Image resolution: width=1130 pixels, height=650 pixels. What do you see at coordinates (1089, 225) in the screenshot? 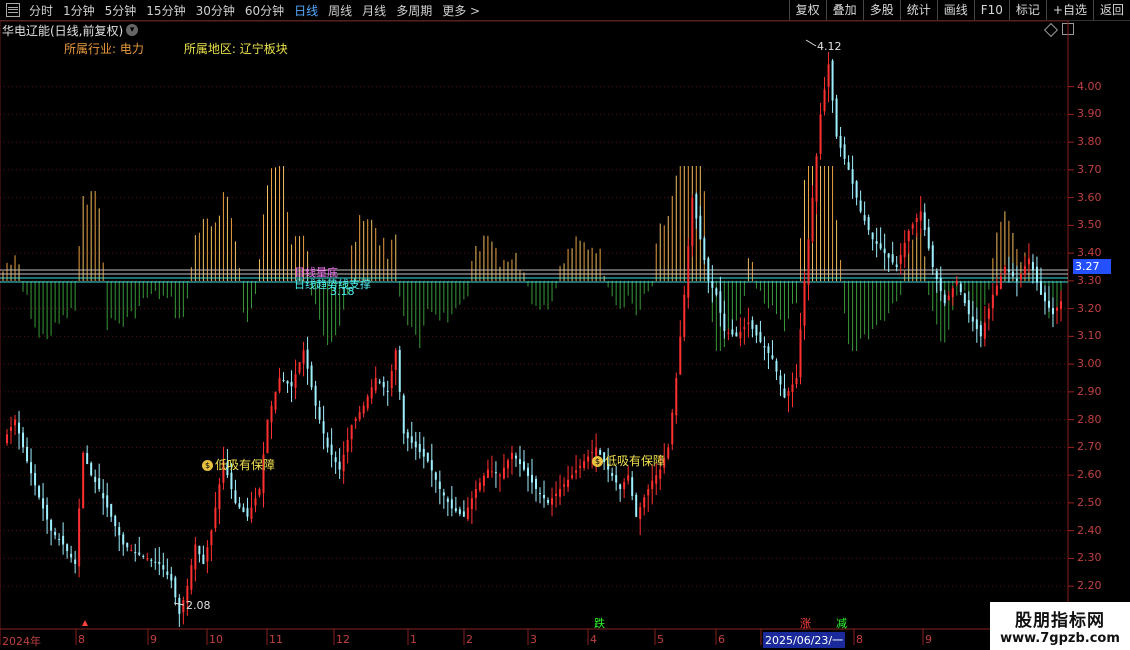
I see `price-tick-label: 3.50` at bounding box center [1089, 225].